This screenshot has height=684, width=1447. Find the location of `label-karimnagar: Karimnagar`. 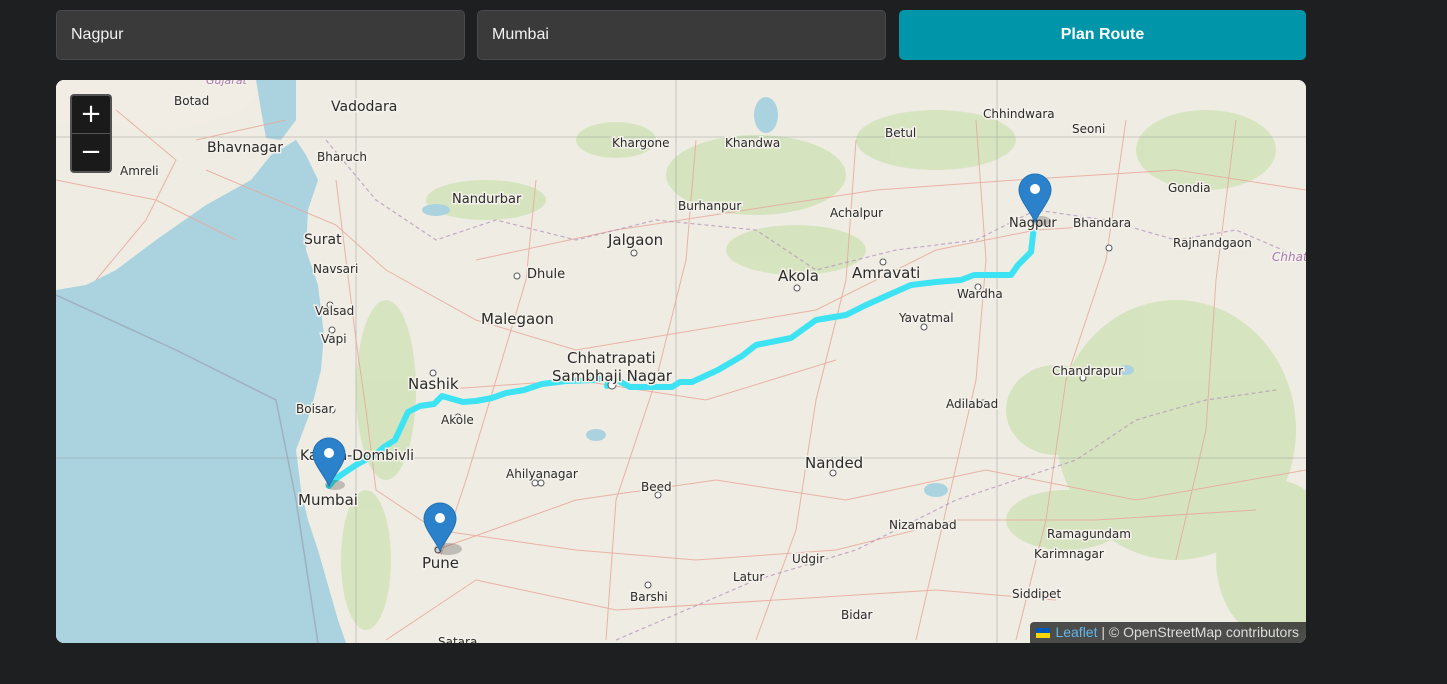

label-karimnagar: Karimnagar is located at coordinates (1069, 554).